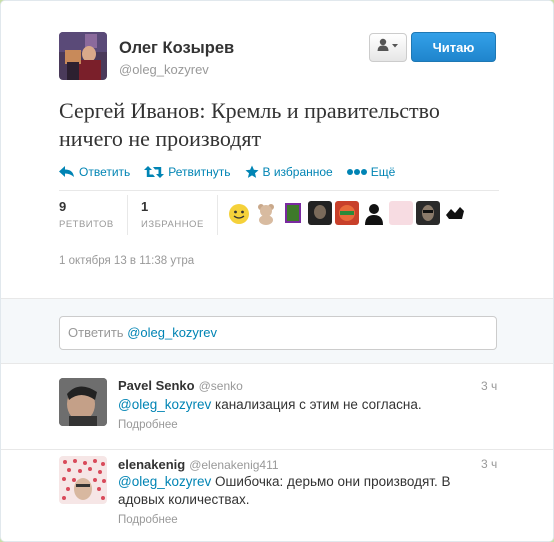 This screenshot has height=542, width=554. I want to click on smiley-avatar, so click(239, 213).